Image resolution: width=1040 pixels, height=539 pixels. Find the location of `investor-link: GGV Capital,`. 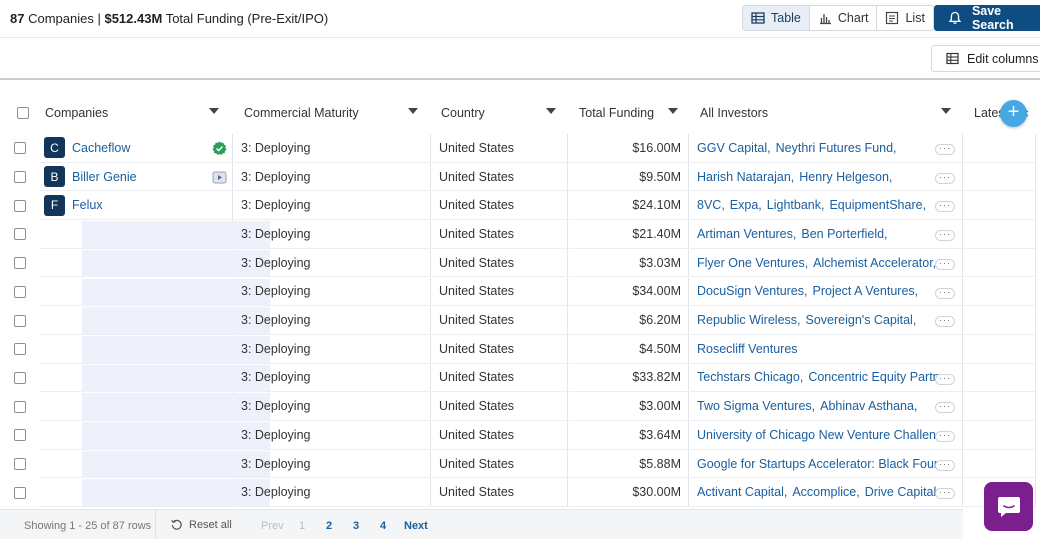

investor-link: GGV Capital, is located at coordinates (734, 148).